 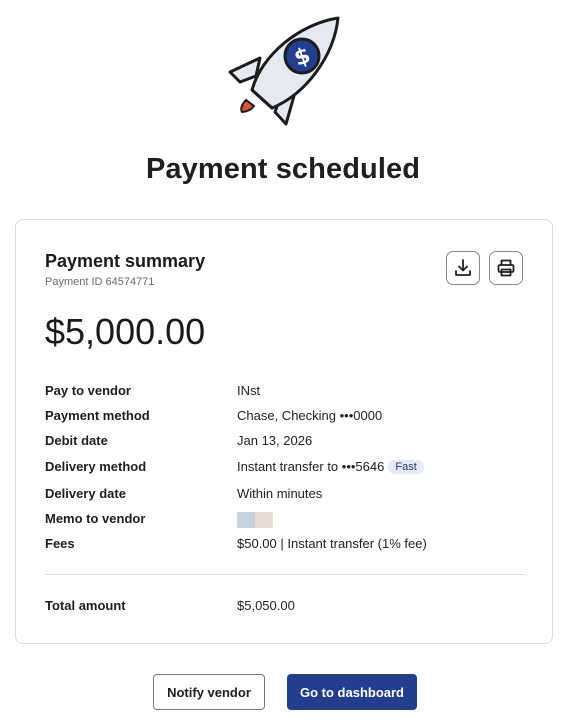 What do you see at coordinates (130, 282) in the screenshot?
I see `payment-id-value: 64574771` at bounding box center [130, 282].